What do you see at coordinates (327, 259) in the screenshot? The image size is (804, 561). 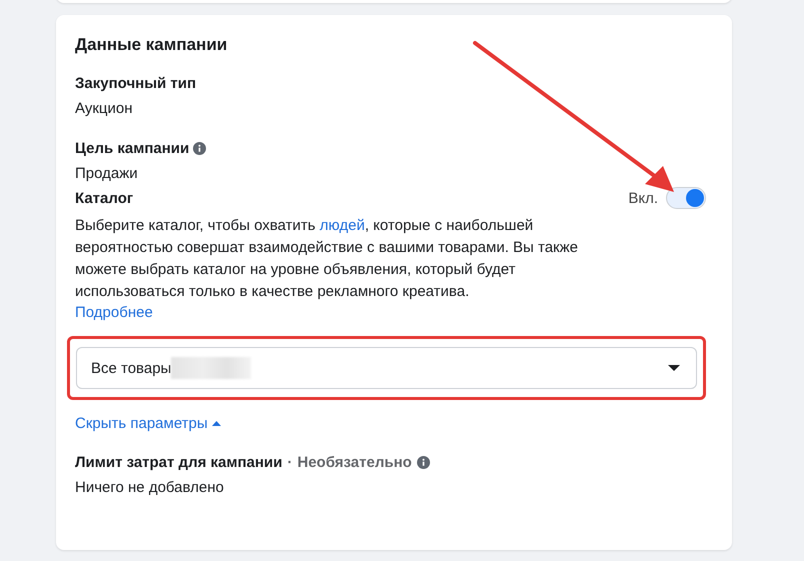 I see `catalog-description: Выберите каталог, чтобы охватить людей, которые с наибольшей вероятностью совершат взаимодействие с вашими товарами. Вы также можете выбрать каталог на уровне объявления, который будет использоваться только в качестве рекламного креатива.` at bounding box center [327, 259].